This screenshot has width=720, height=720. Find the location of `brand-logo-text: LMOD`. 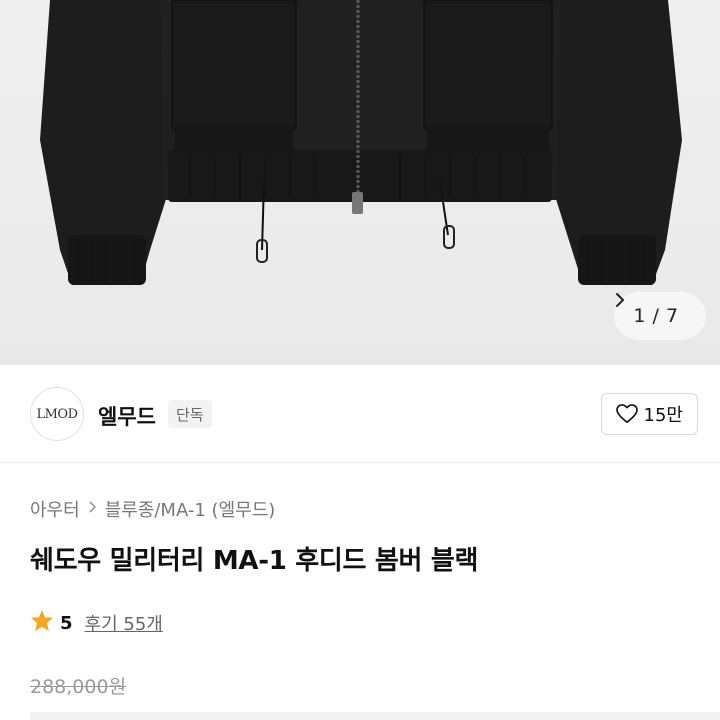

brand-logo-text: LMOD is located at coordinates (57, 414).